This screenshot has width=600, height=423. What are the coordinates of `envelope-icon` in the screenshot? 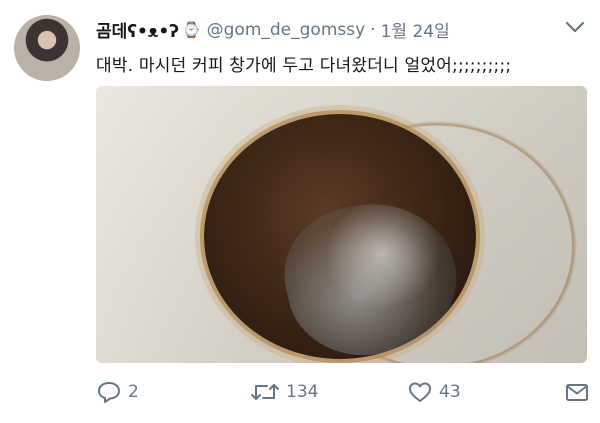 It's located at (577, 392).